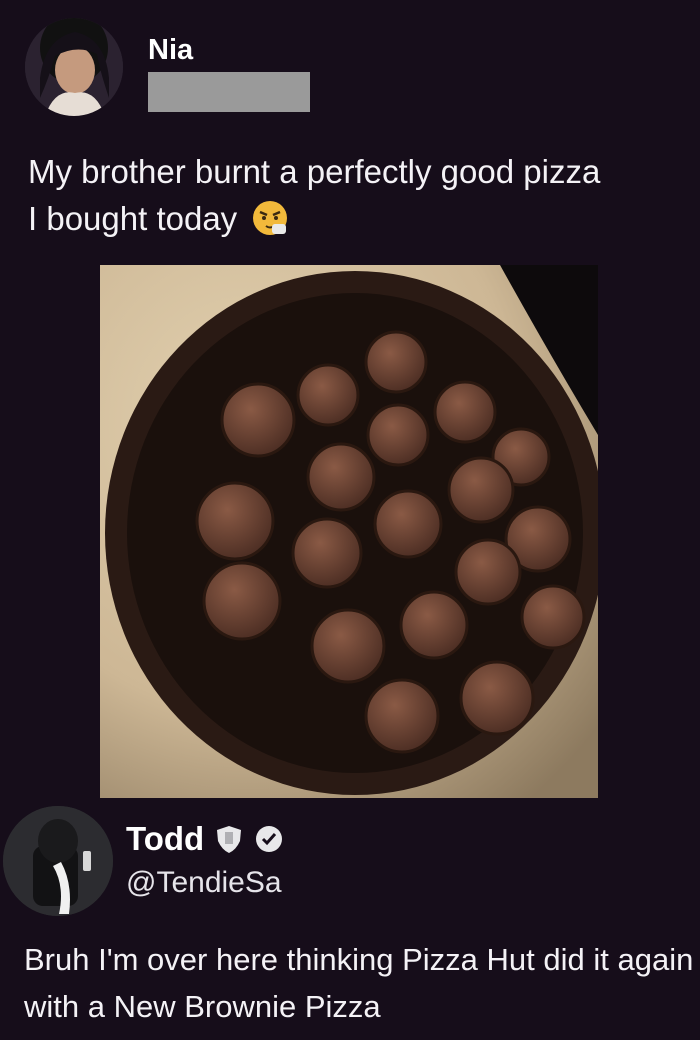 The image size is (700, 1040). I want to click on nia-avatar, so click(74, 67).